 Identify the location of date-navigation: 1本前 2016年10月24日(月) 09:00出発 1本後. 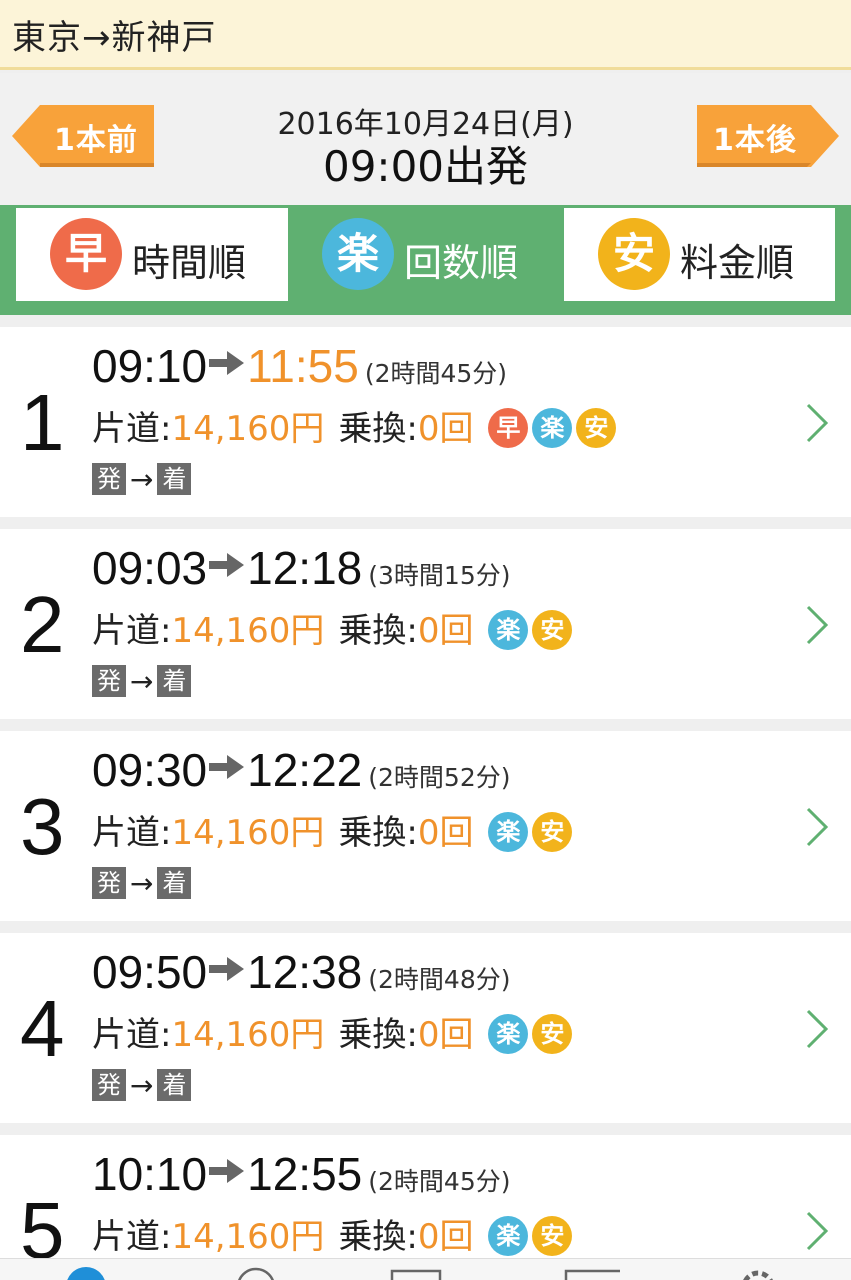
(425, 139).